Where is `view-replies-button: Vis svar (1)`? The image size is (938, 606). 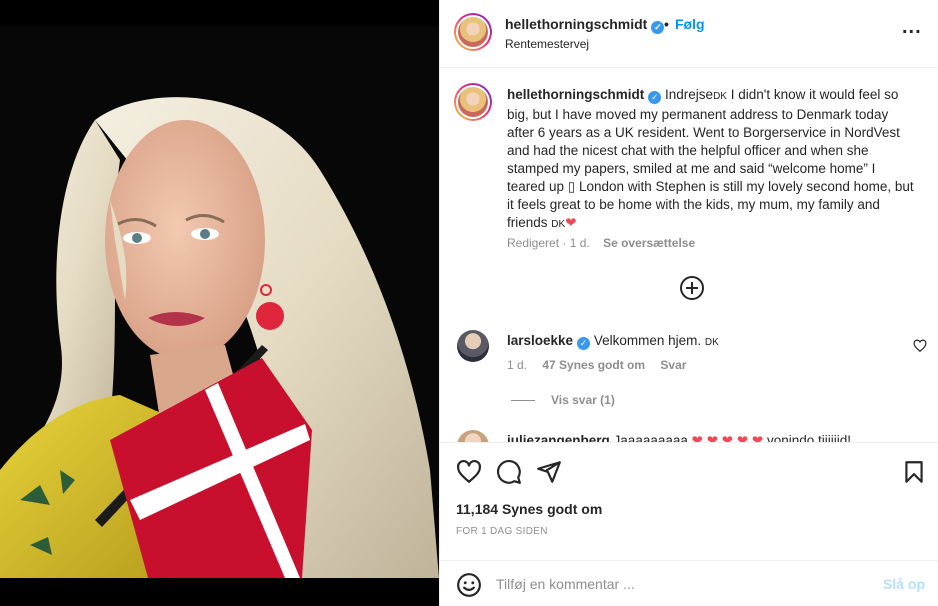
view-replies-button: Vis svar (1) is located at coordinates (563, 400).